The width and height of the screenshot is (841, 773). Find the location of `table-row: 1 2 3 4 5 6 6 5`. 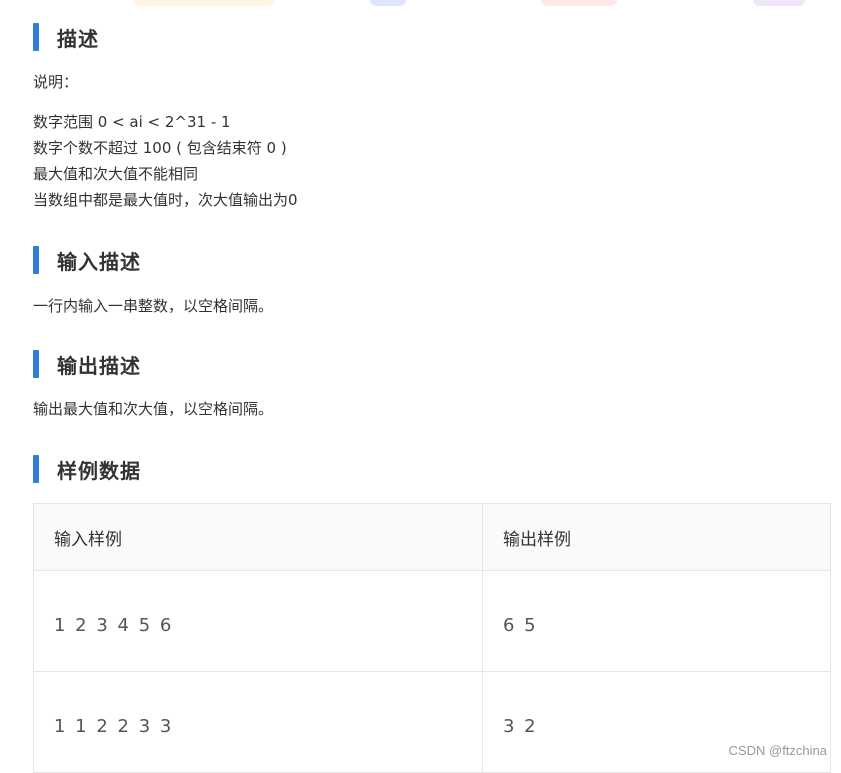

table-row: 1 2 3 4 5 6 6 5 is located at coordinates (432, 621).